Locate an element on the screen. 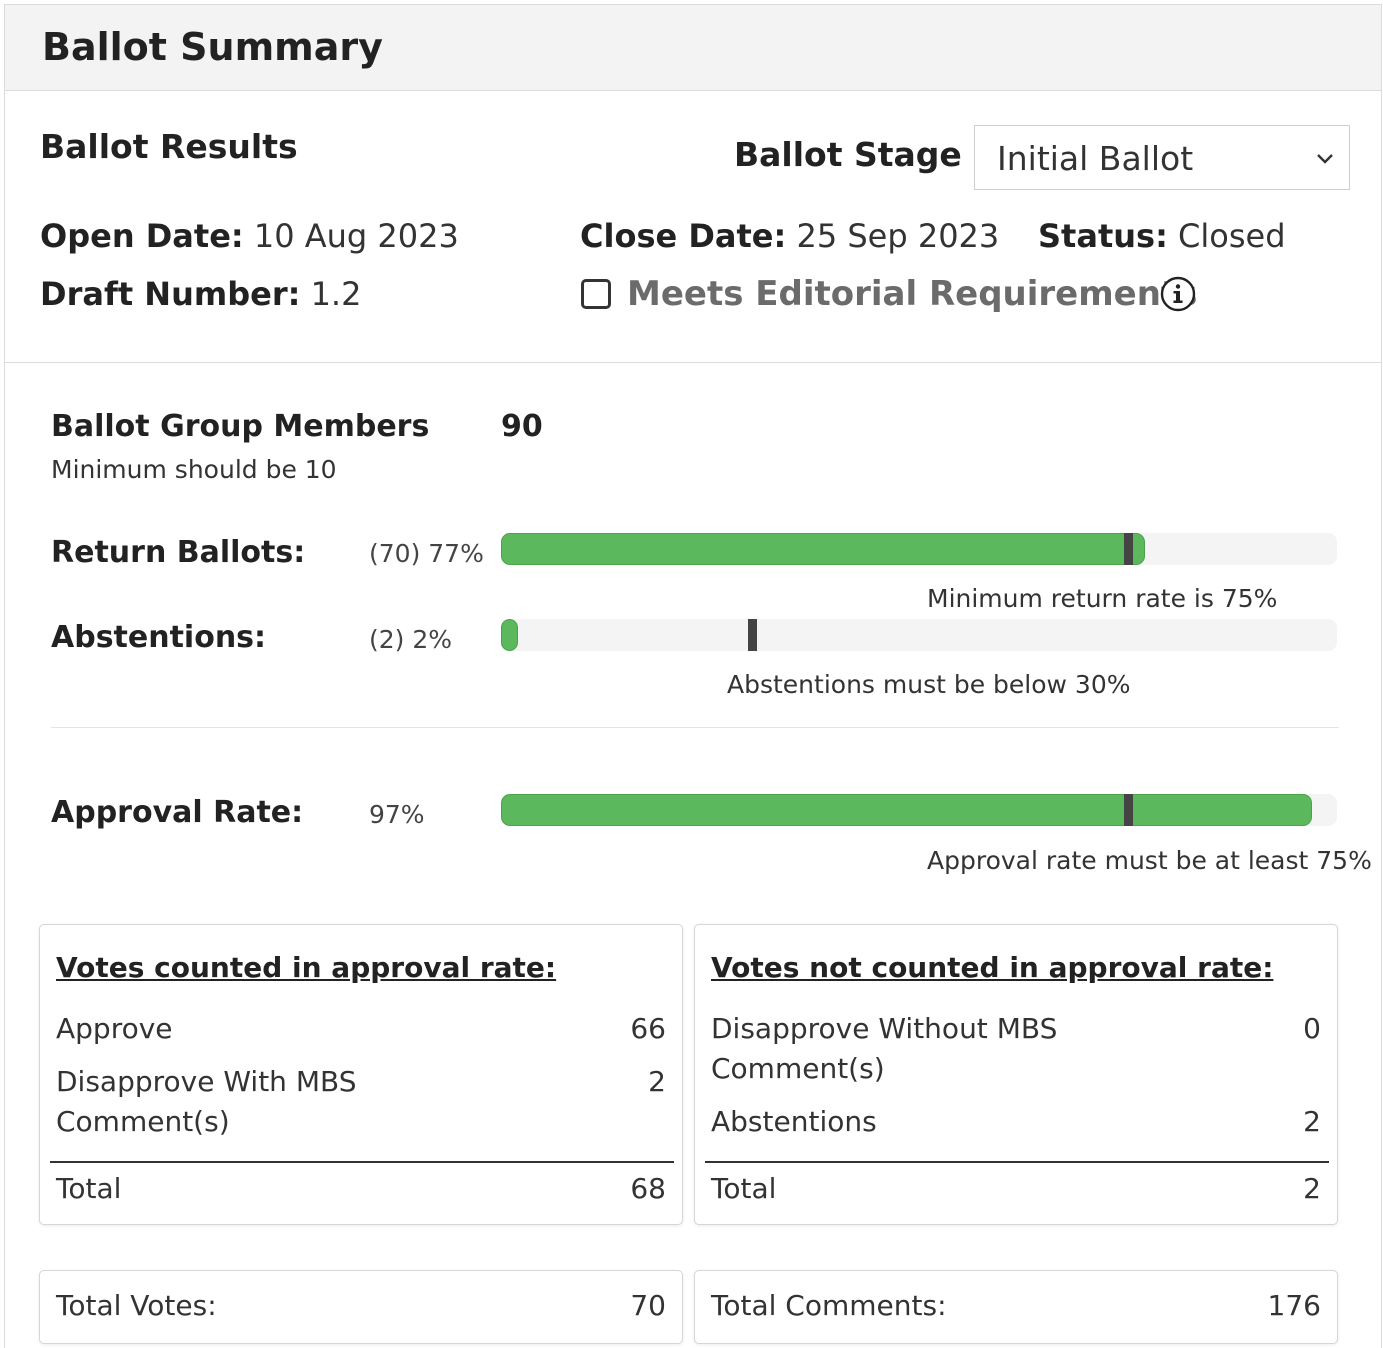  draft-number-label: Draft Number: is located at coordinates (170, 294).